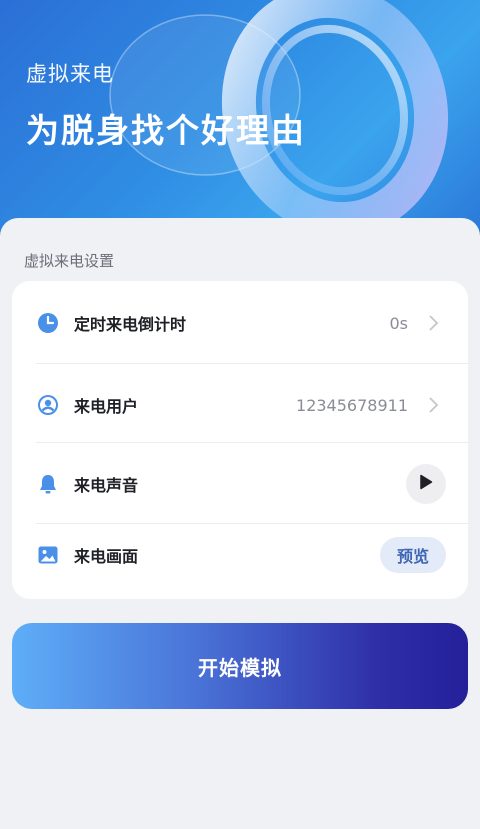 Image resolution: width=480 pixels, height=829 pixels. What do you see at coordinates (70, 74) in the screenshot?
I see `hero-subtitle: 虚拟来电` at bounding box center [70, 74].